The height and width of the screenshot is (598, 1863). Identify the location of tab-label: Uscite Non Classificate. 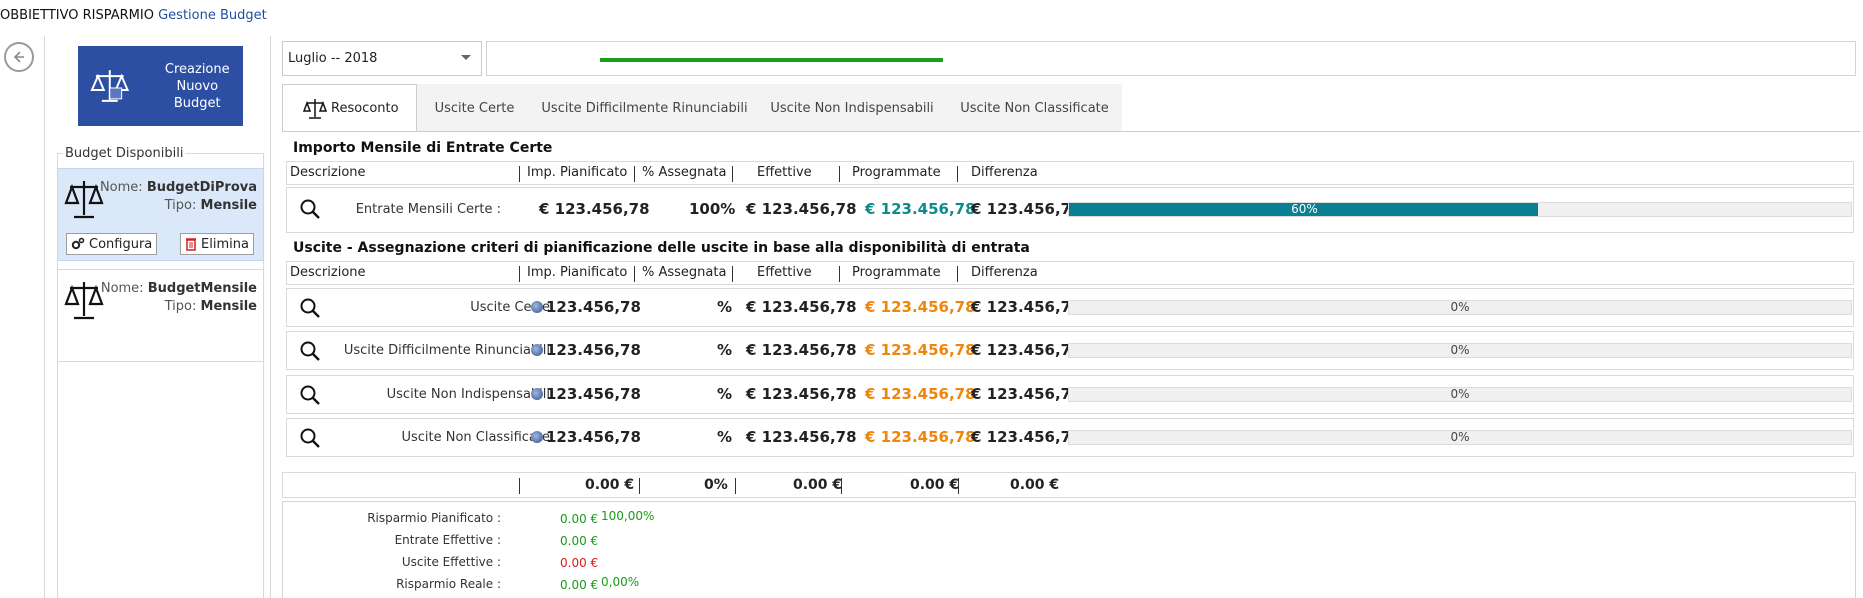
(1034, 108).